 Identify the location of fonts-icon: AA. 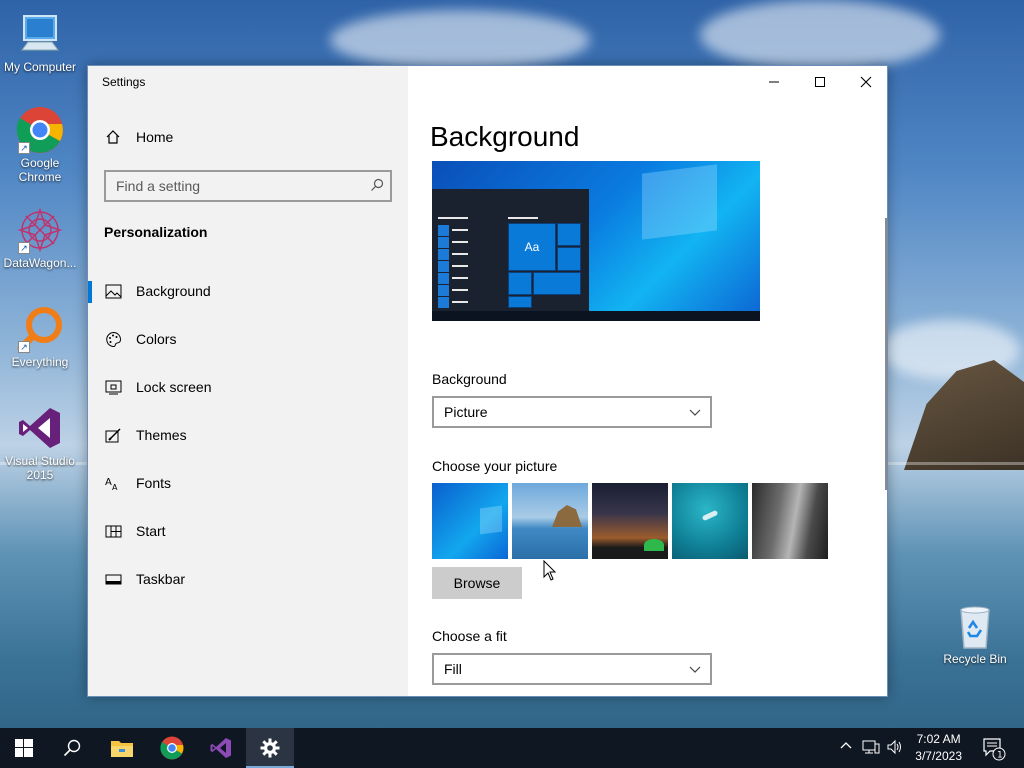
(113, 483).